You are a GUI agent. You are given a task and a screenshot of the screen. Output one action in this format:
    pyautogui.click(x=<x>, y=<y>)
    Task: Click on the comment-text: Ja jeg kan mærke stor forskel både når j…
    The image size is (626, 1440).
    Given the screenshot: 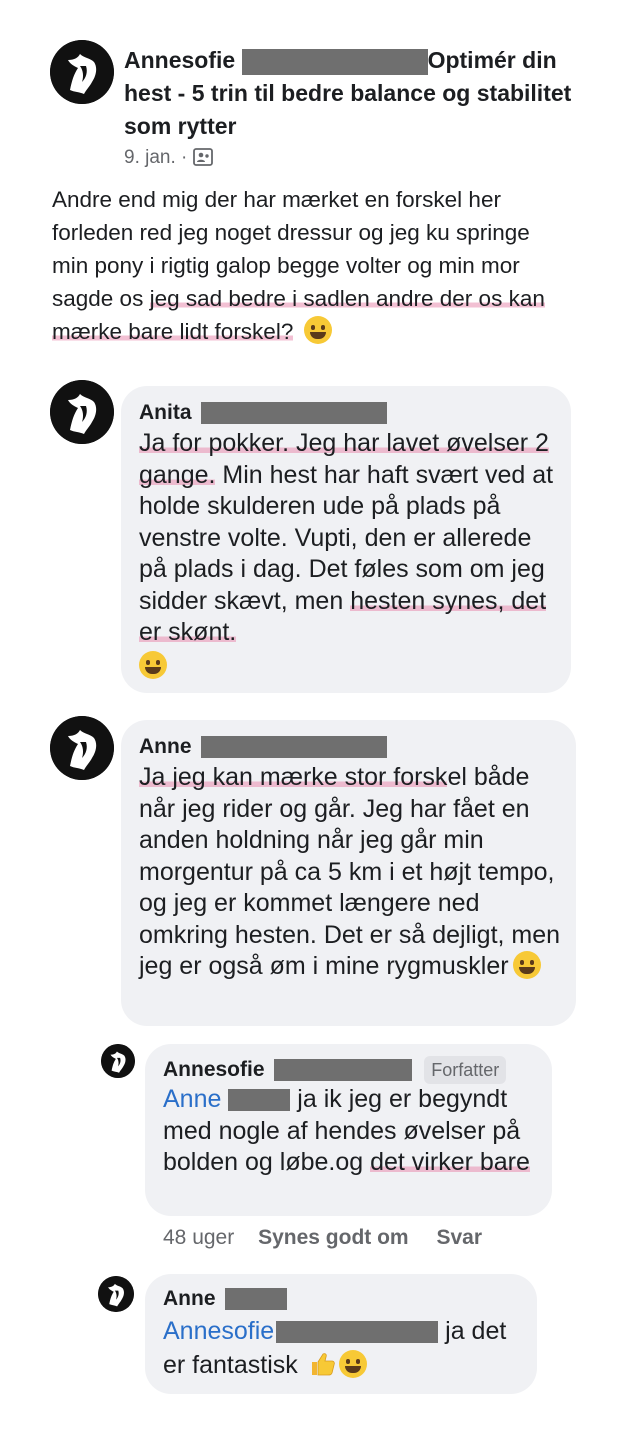 What is the action you would take?
    pyautogui.click(x=350, y=871)
    